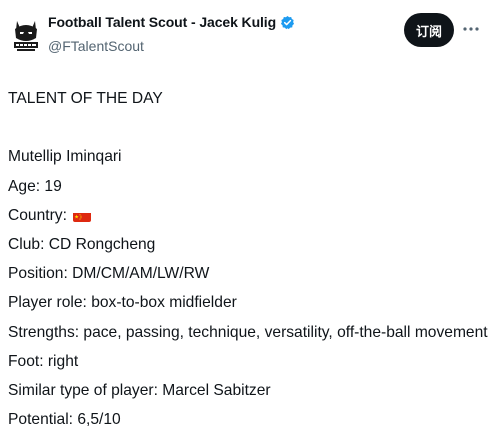  Describe the element at coordinates (82, 244) in the screenshot. I see `player-club: Club: CD Rongcheng` at that location.